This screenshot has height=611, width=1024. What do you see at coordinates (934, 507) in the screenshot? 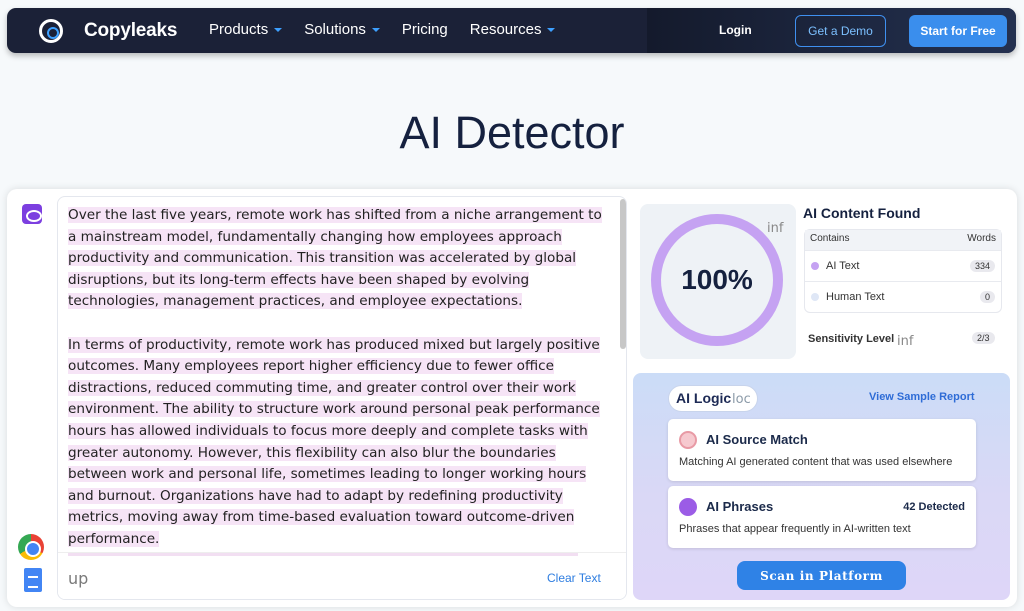
I see `phrases-count: 42 Detected` at bounding box center [934, 507].